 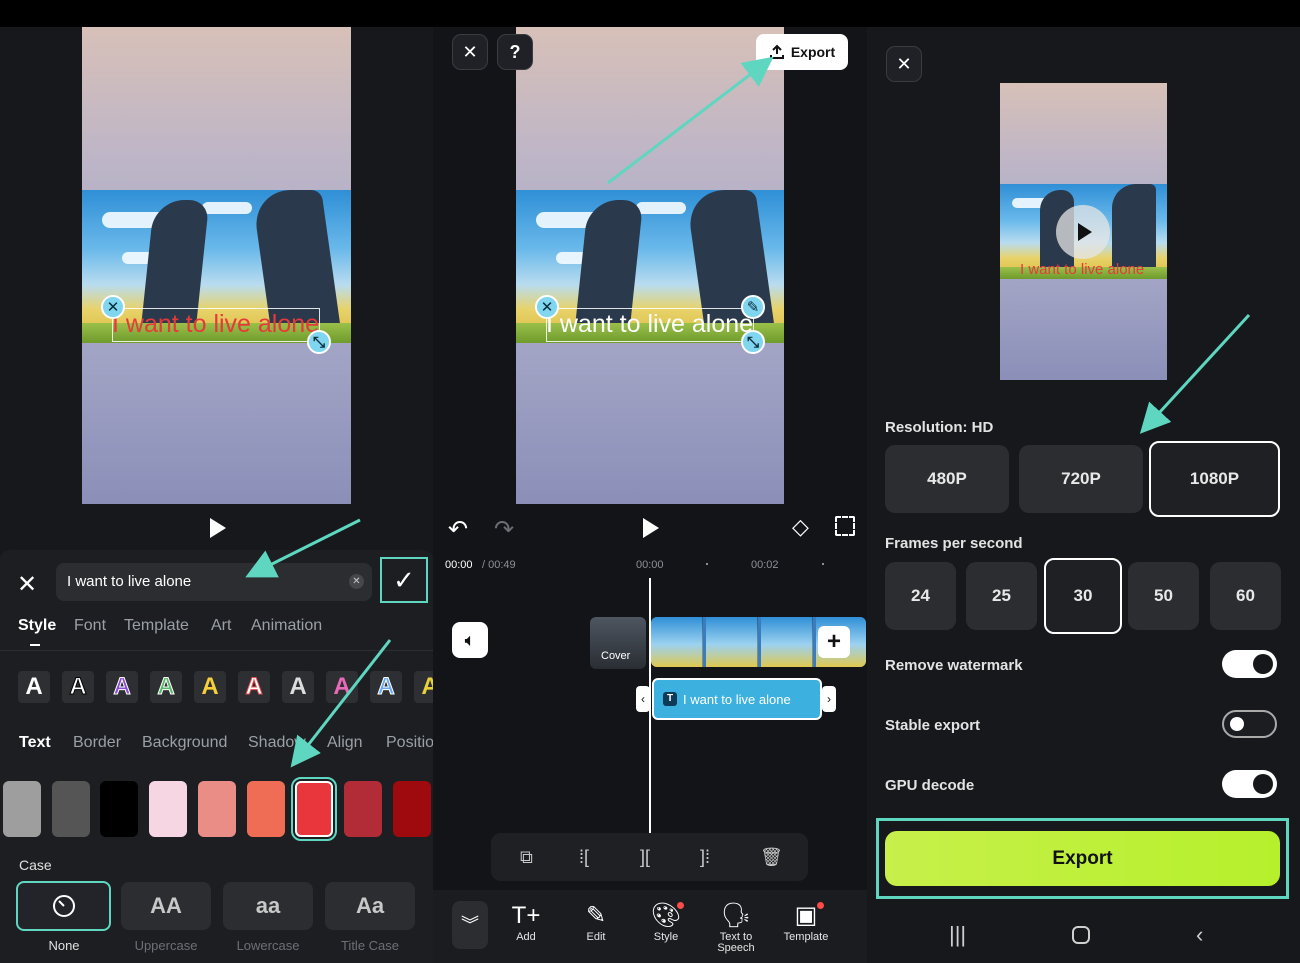 I want to click on split-left-icon: ⁞[, so click(x=584, y=857).